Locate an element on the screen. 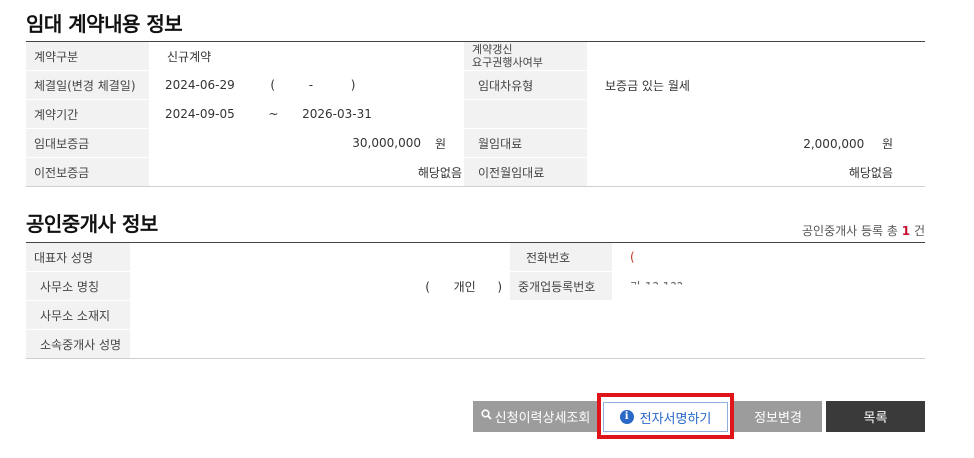 This screenshot has width=974, height=458. contract-section-title: 임대 계약내용 정보 is located at coordinates (104, 24).